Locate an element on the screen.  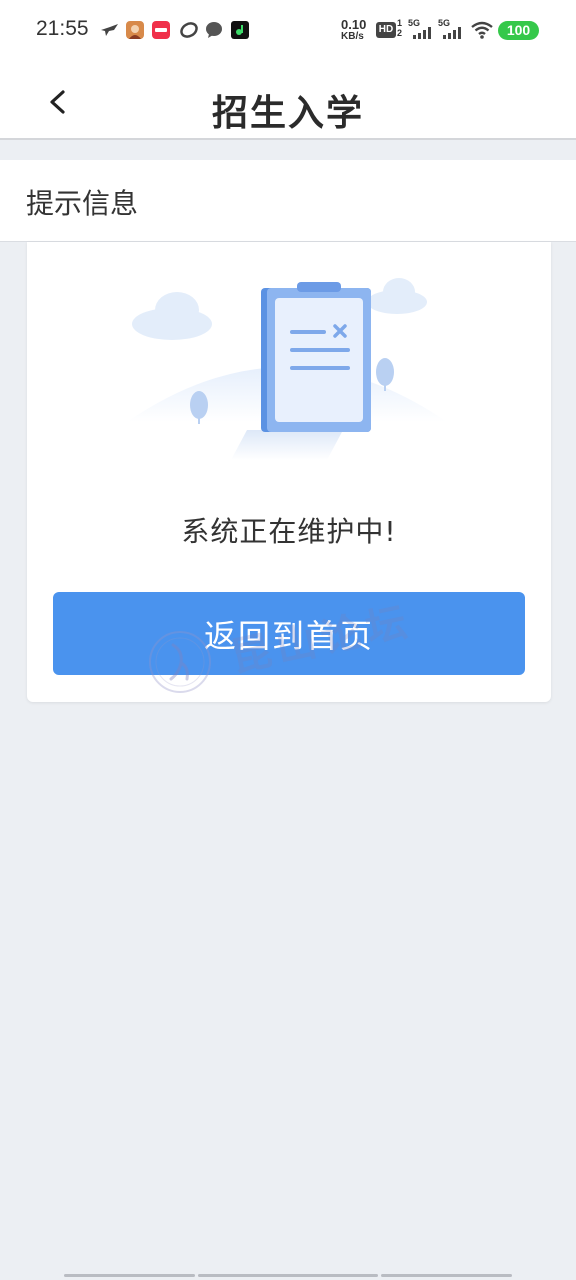
app-badge-icon is located at coordinates (161, 30).